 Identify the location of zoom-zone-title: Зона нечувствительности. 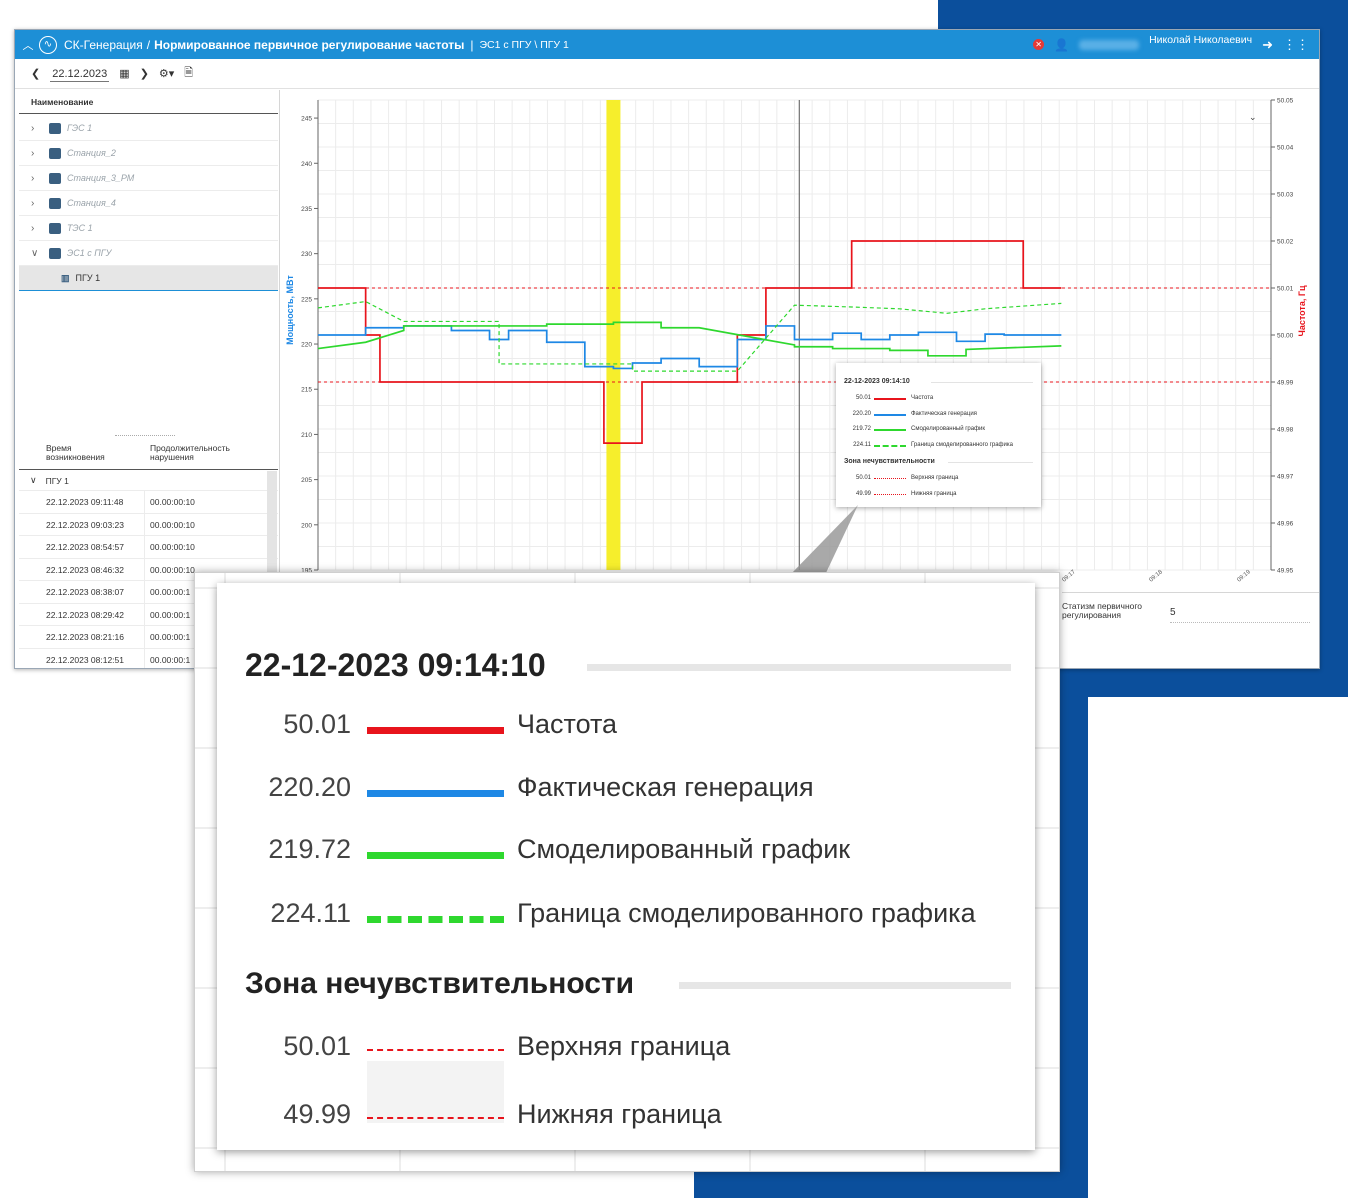
(440, 983).